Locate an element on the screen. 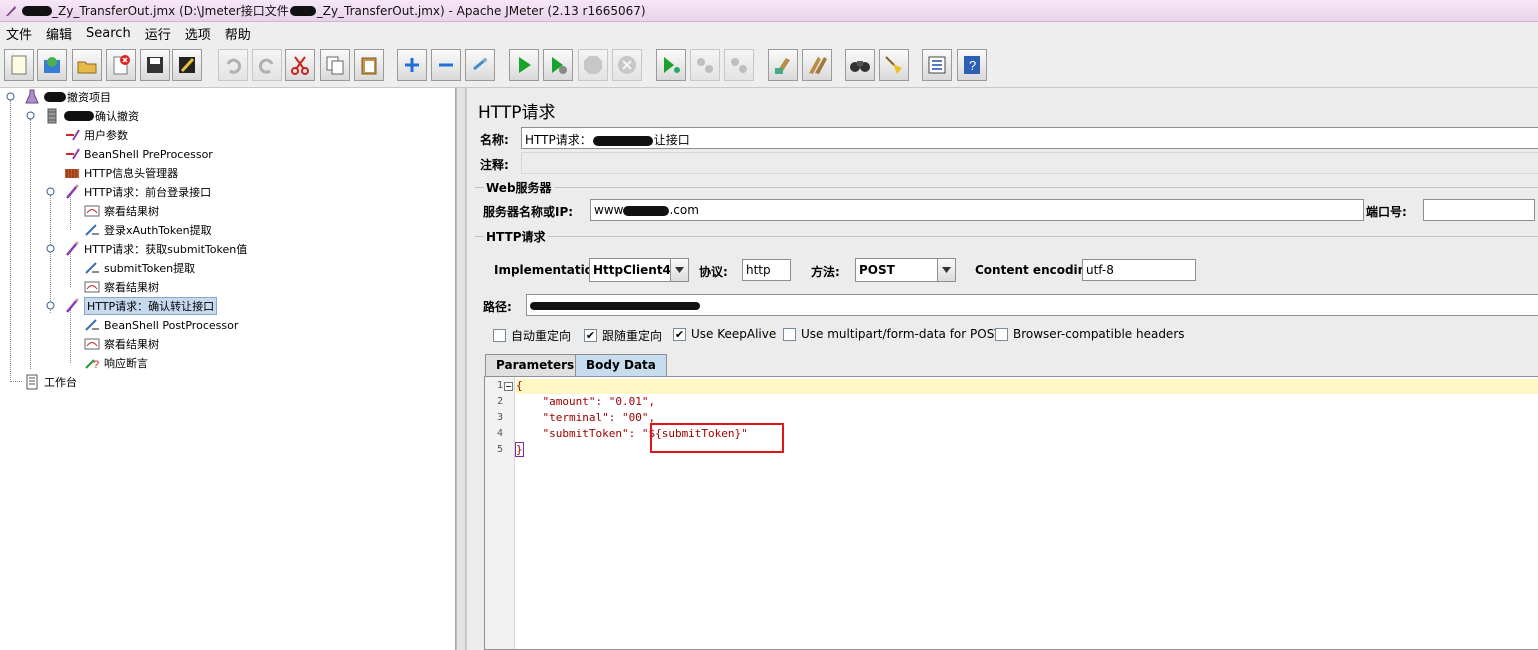  remote-start-button is located at coordinates (671, 65).